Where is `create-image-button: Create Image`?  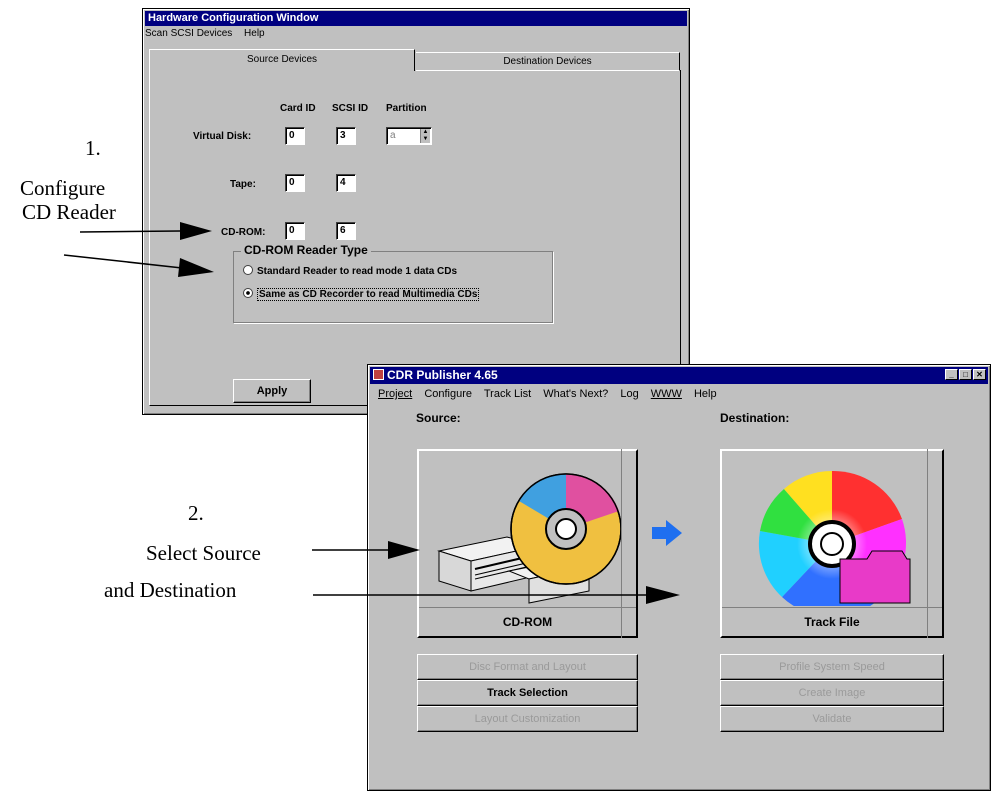
create-image-button: Create Image is located at coordinates (832, 693).